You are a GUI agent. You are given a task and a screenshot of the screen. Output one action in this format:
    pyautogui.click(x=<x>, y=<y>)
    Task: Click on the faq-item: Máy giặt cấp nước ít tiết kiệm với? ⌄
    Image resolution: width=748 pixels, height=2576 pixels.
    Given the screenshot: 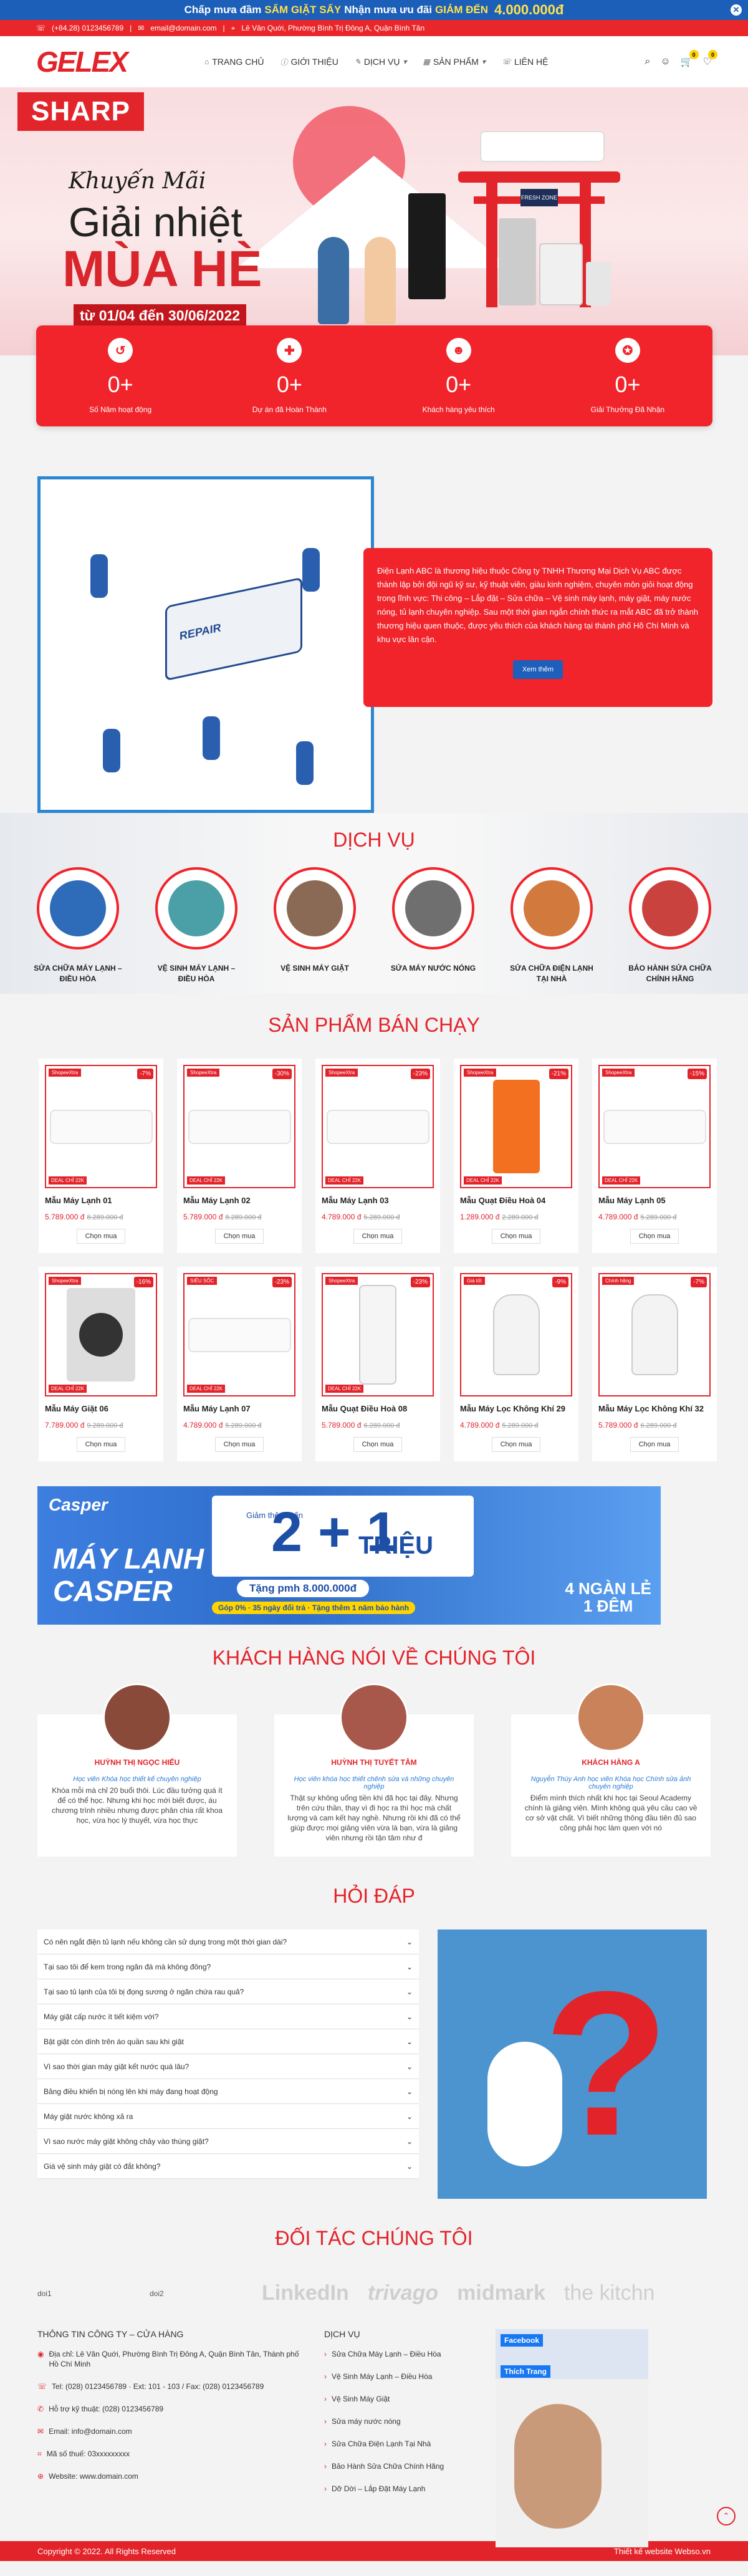 What is the action you would take?
    pyautogui.click(x=228, y=2016)
    